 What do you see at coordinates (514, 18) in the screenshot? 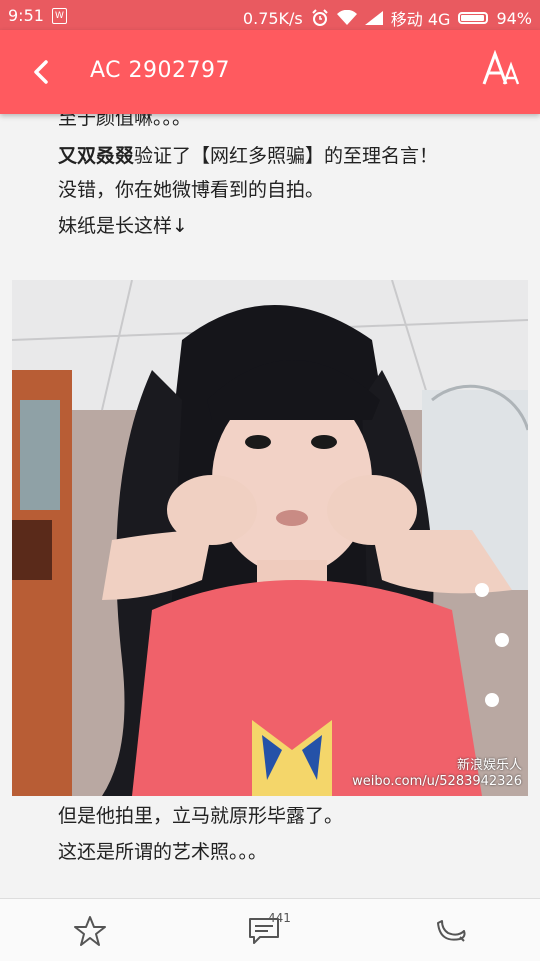
I see `battery-percent: 94%` at bounding box center [514, 18].